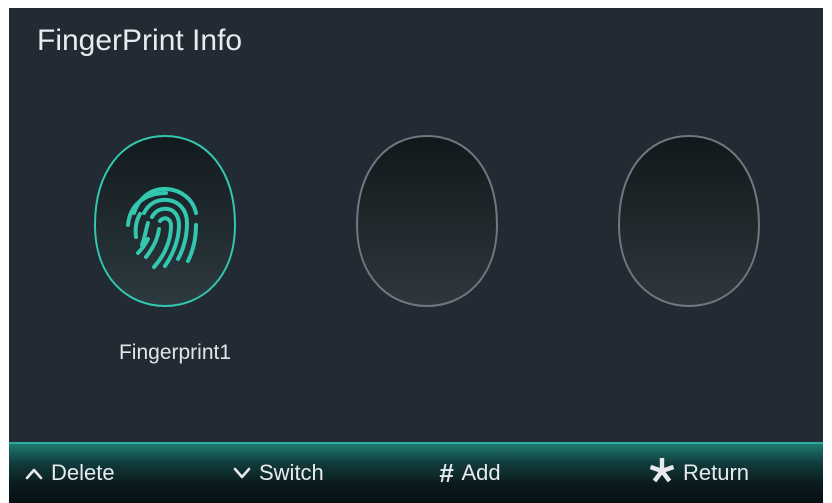 The image size is (832, 503). I want to click on delete-key-hint: Delete, so click(70, 473).